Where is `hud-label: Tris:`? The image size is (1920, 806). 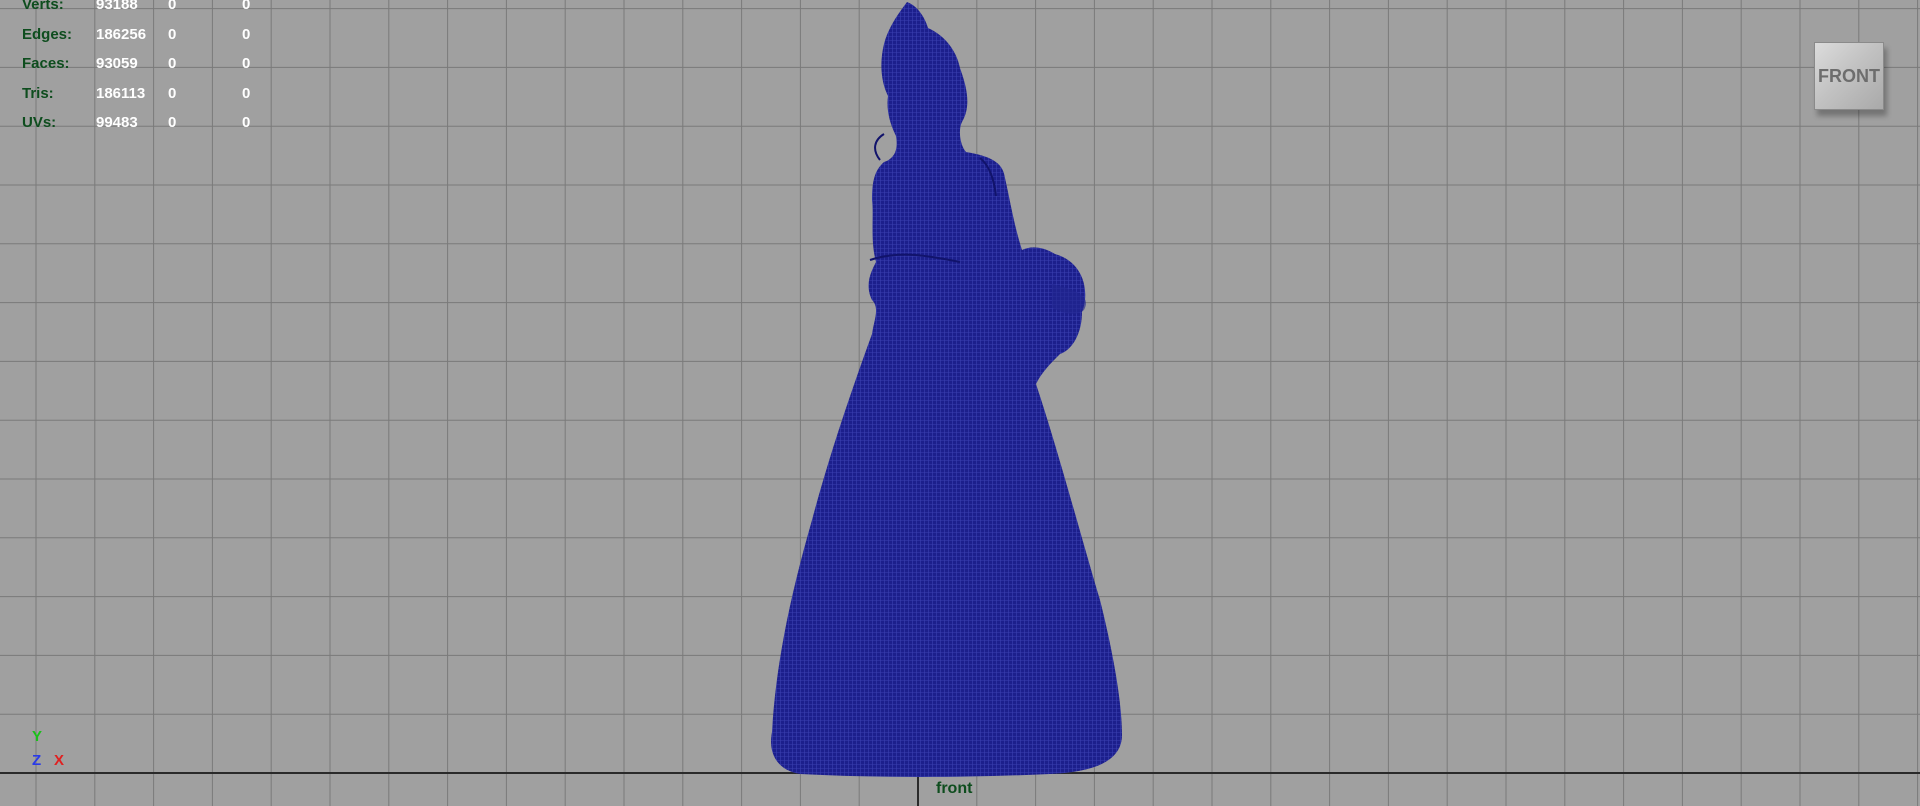 hud-label: Tris: is located at coordinates (38, 93).